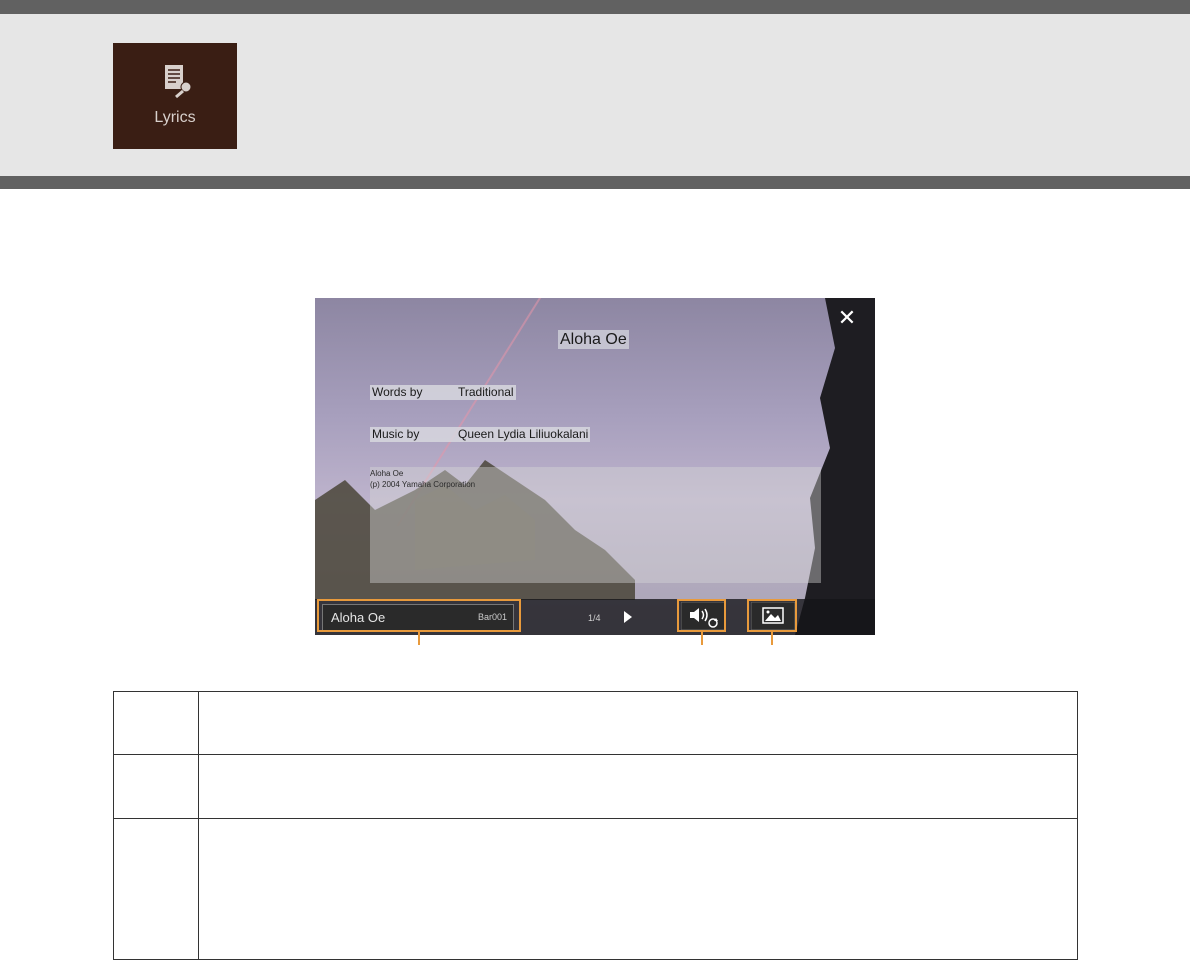 Image resolution: width=1190 pixels, height=960 pixels. I want to click on callout-song-name, so click(419, 615).